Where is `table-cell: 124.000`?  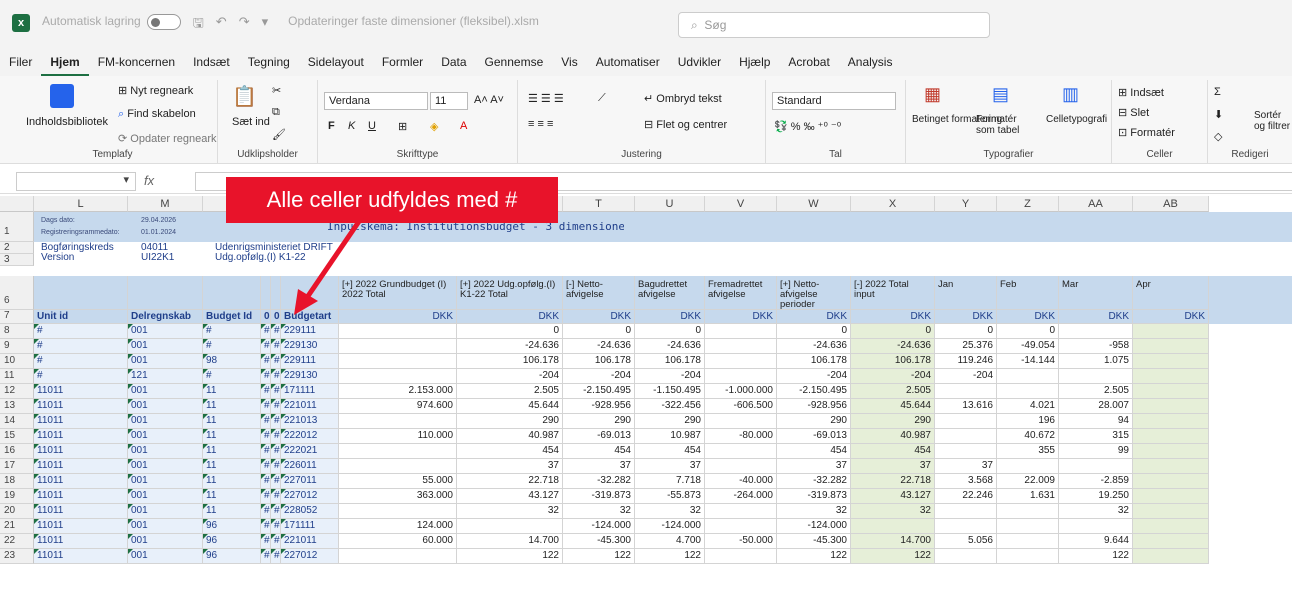 table-cell: 124.000 is located at coordinates (398, 526).